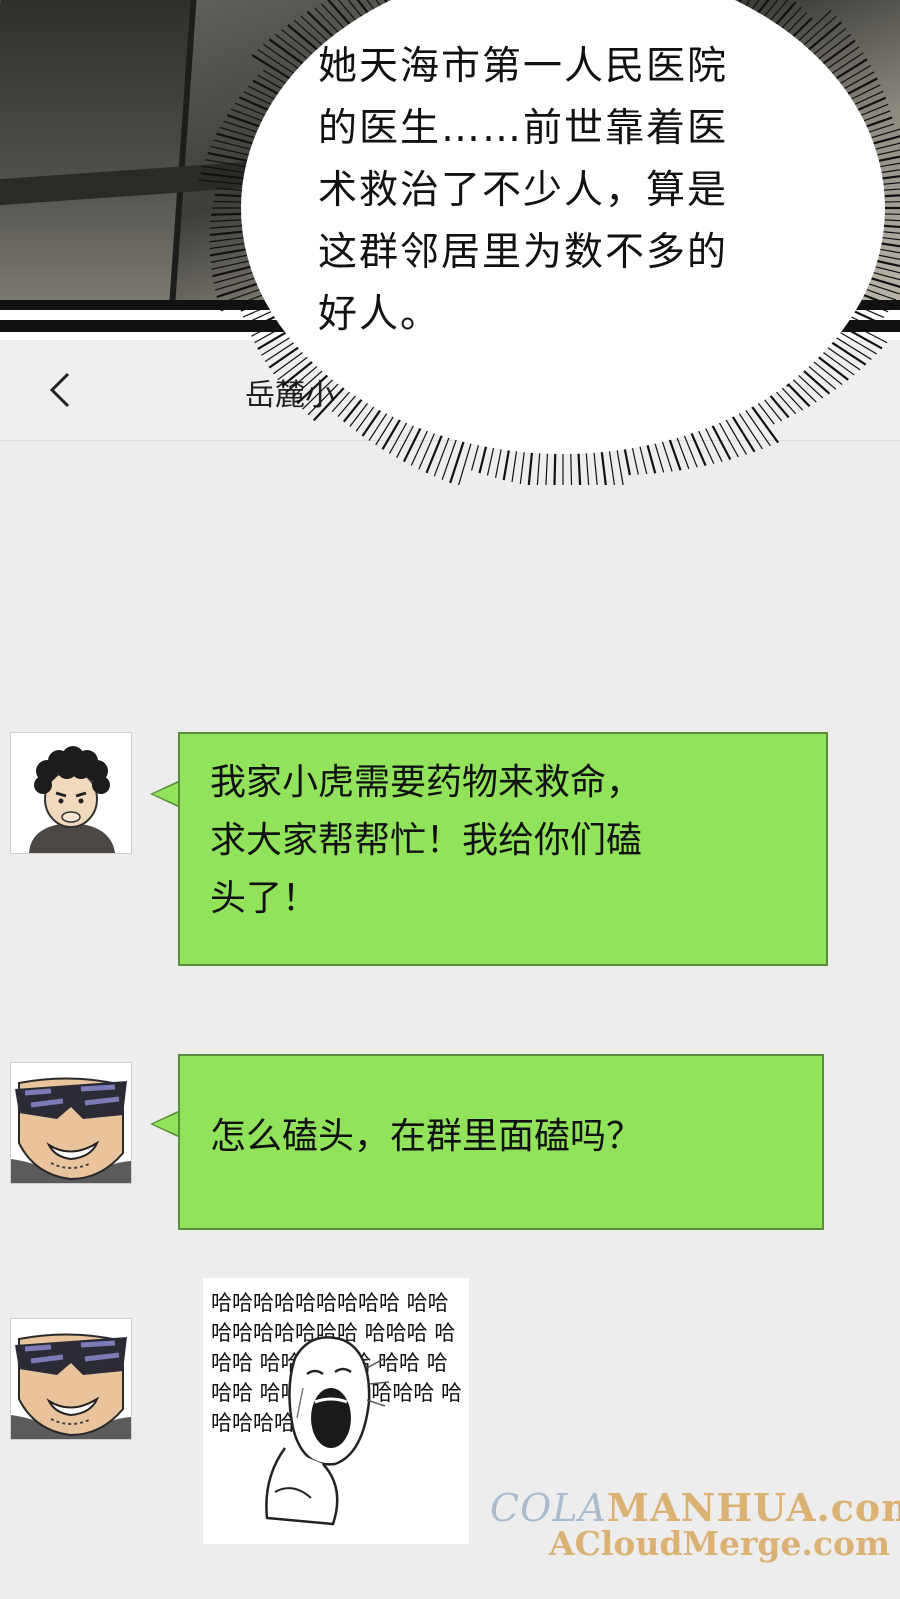 The height and width of the screenshot is (1599, 900). I want to click on speech-line: 术救治了不少人，算是, so click(523, 190).